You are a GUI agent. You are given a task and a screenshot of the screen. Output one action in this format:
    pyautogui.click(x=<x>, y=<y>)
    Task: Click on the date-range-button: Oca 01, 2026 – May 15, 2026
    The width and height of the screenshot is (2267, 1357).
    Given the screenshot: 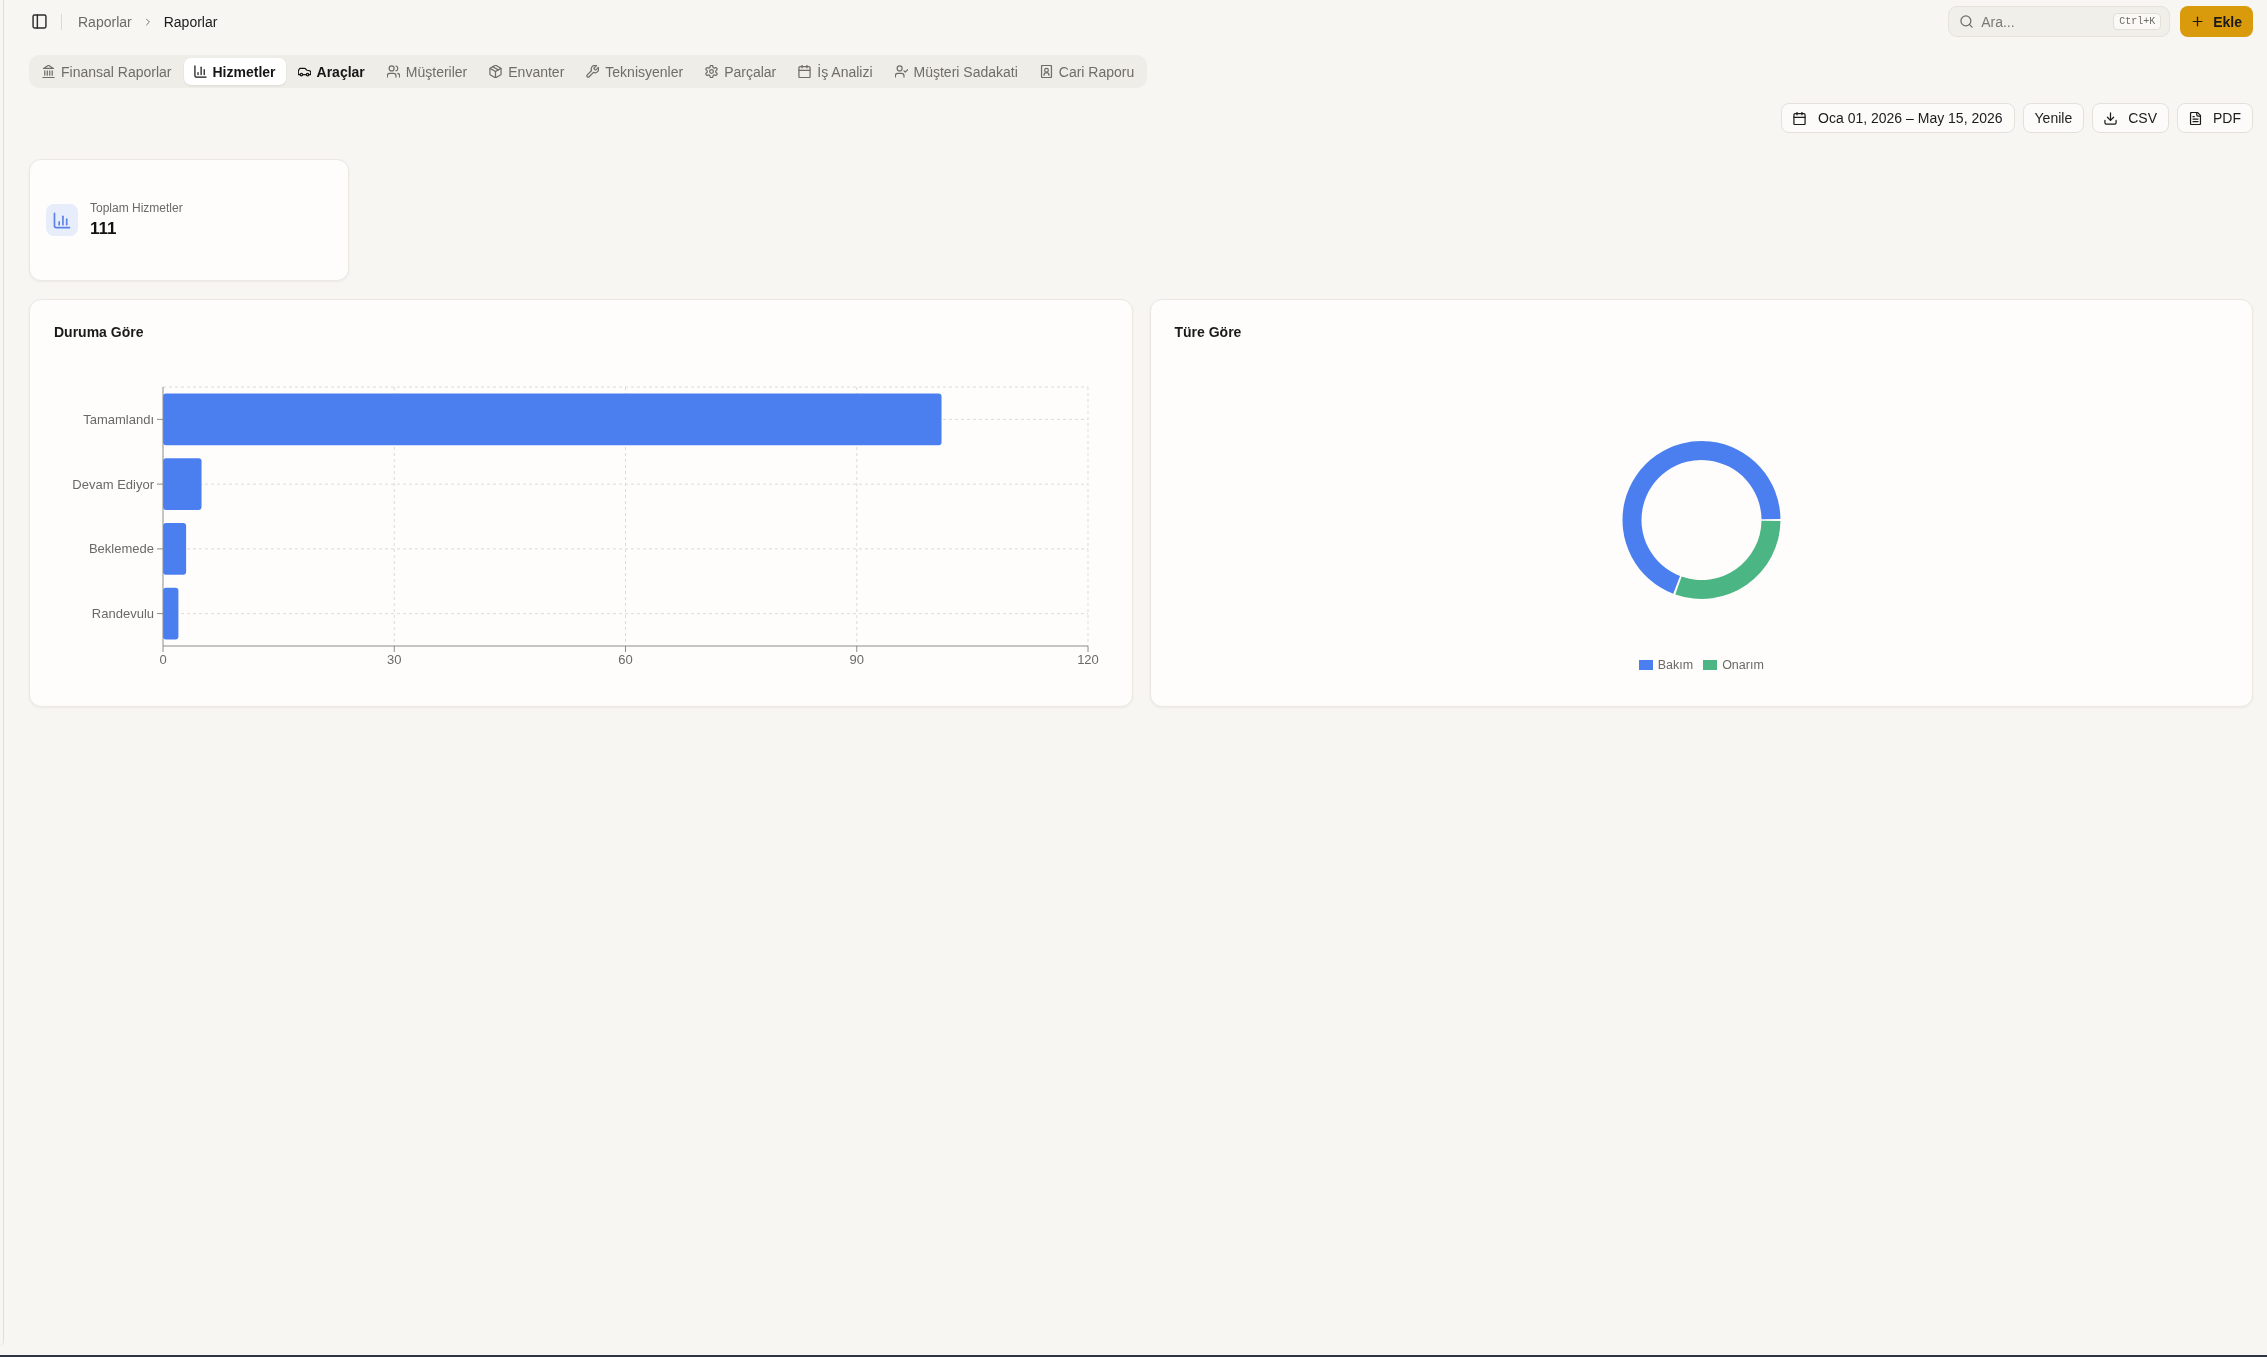 What is the action you would take?
    pyautogui.click(x=1898, y=118)
    